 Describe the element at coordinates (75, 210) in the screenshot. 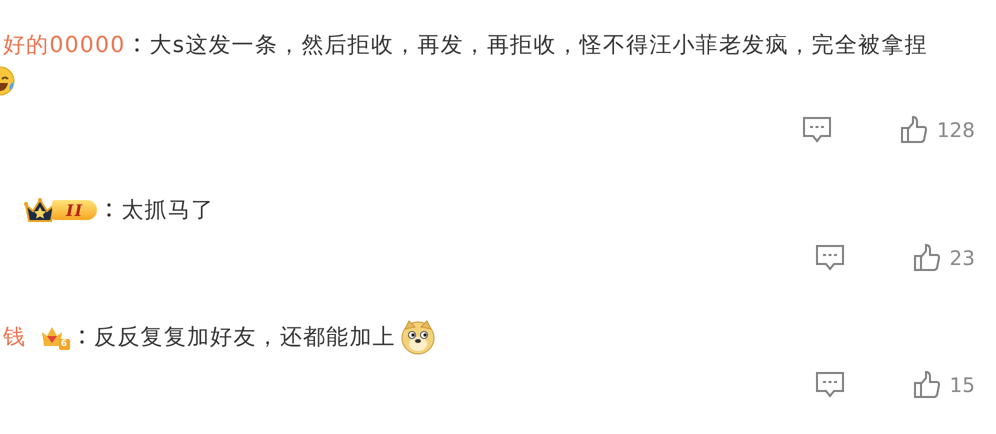

I see `level-badge: II` at that location.